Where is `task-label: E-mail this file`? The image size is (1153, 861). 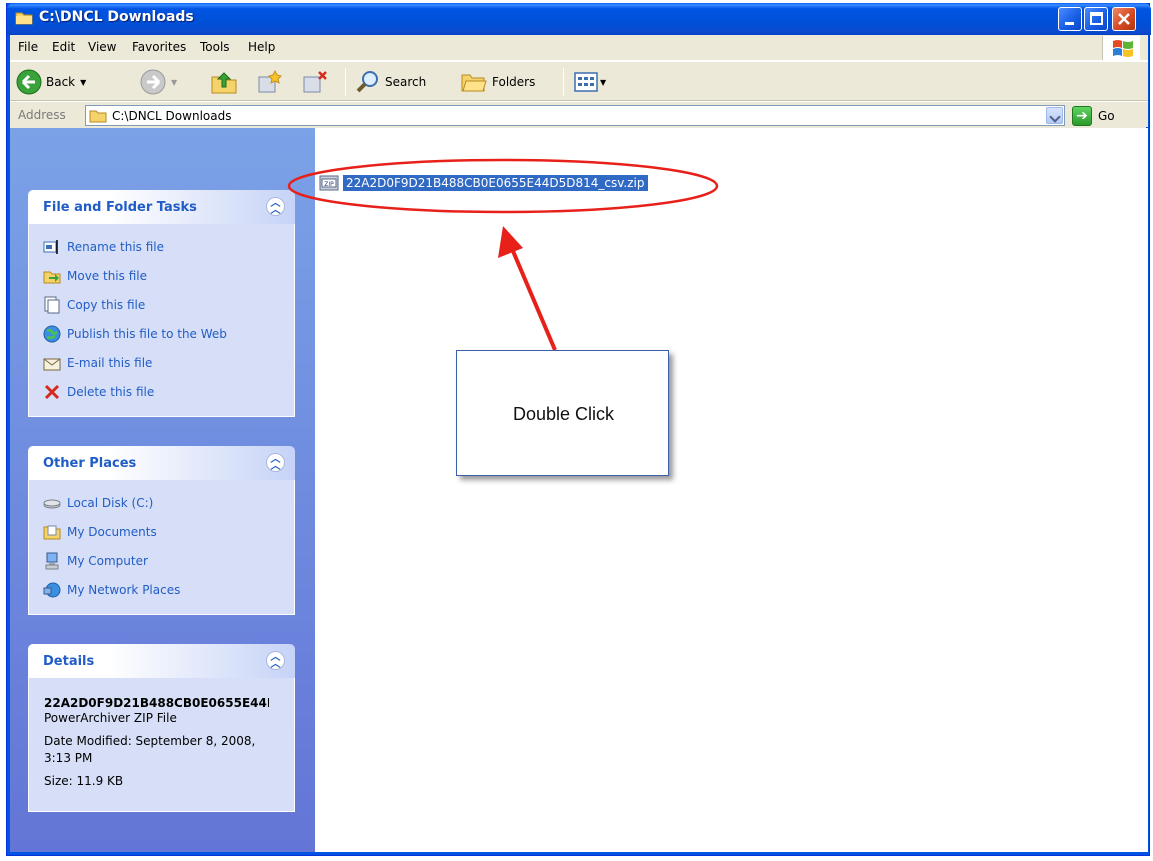 task-label: E-mail this file is located at coordinates (110, 362).